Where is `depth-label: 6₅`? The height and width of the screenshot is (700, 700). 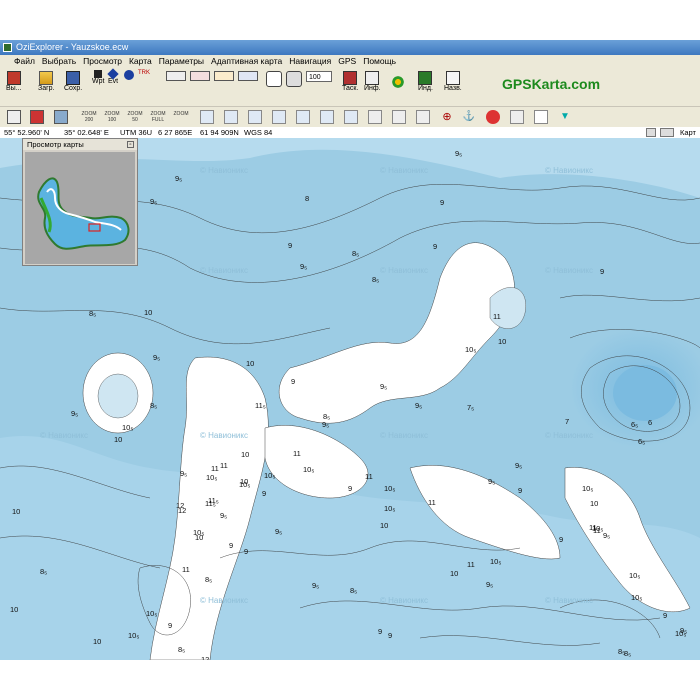 depth-label: 6₅ is located at coordinates (641, 441).